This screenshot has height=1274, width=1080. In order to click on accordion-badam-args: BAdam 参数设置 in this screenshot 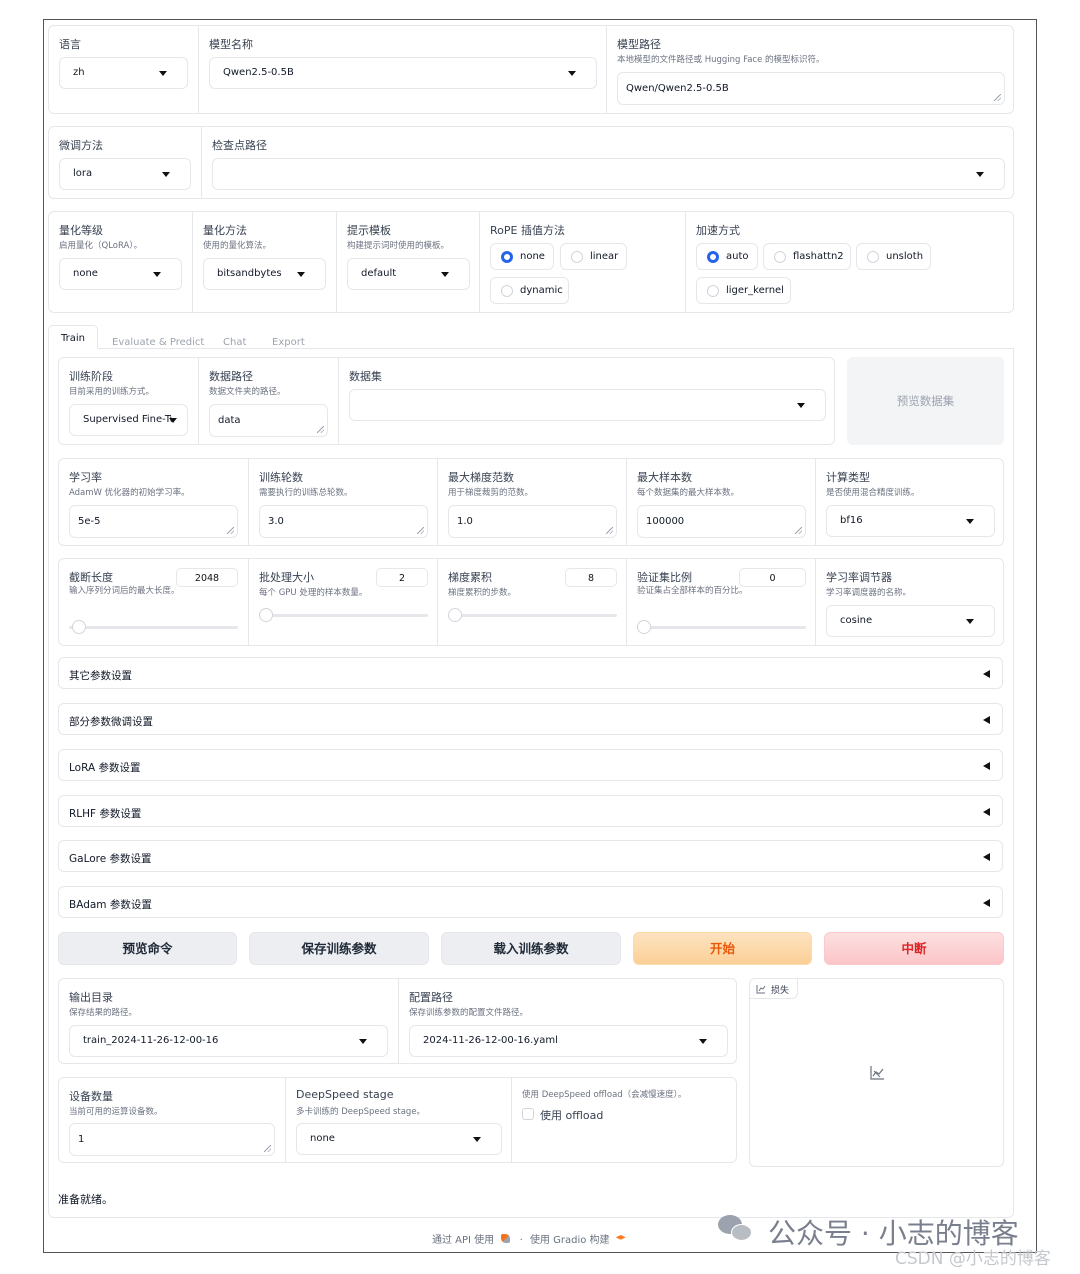, I will do `click(530, 902)`.